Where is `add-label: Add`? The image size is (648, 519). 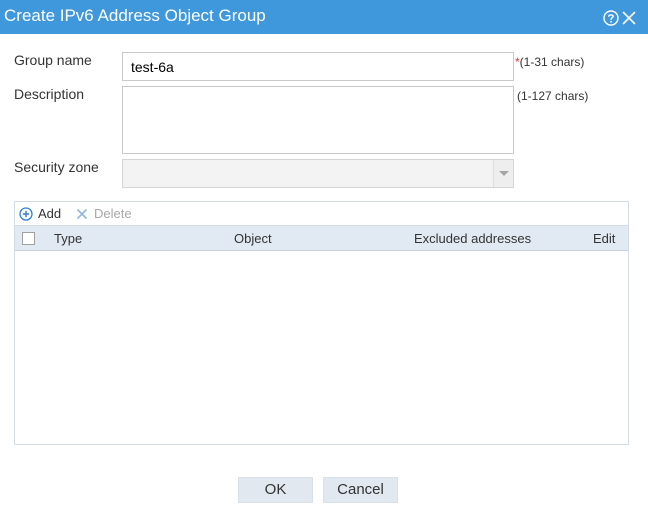 add-label: Add is located at coordinates (50, 213).